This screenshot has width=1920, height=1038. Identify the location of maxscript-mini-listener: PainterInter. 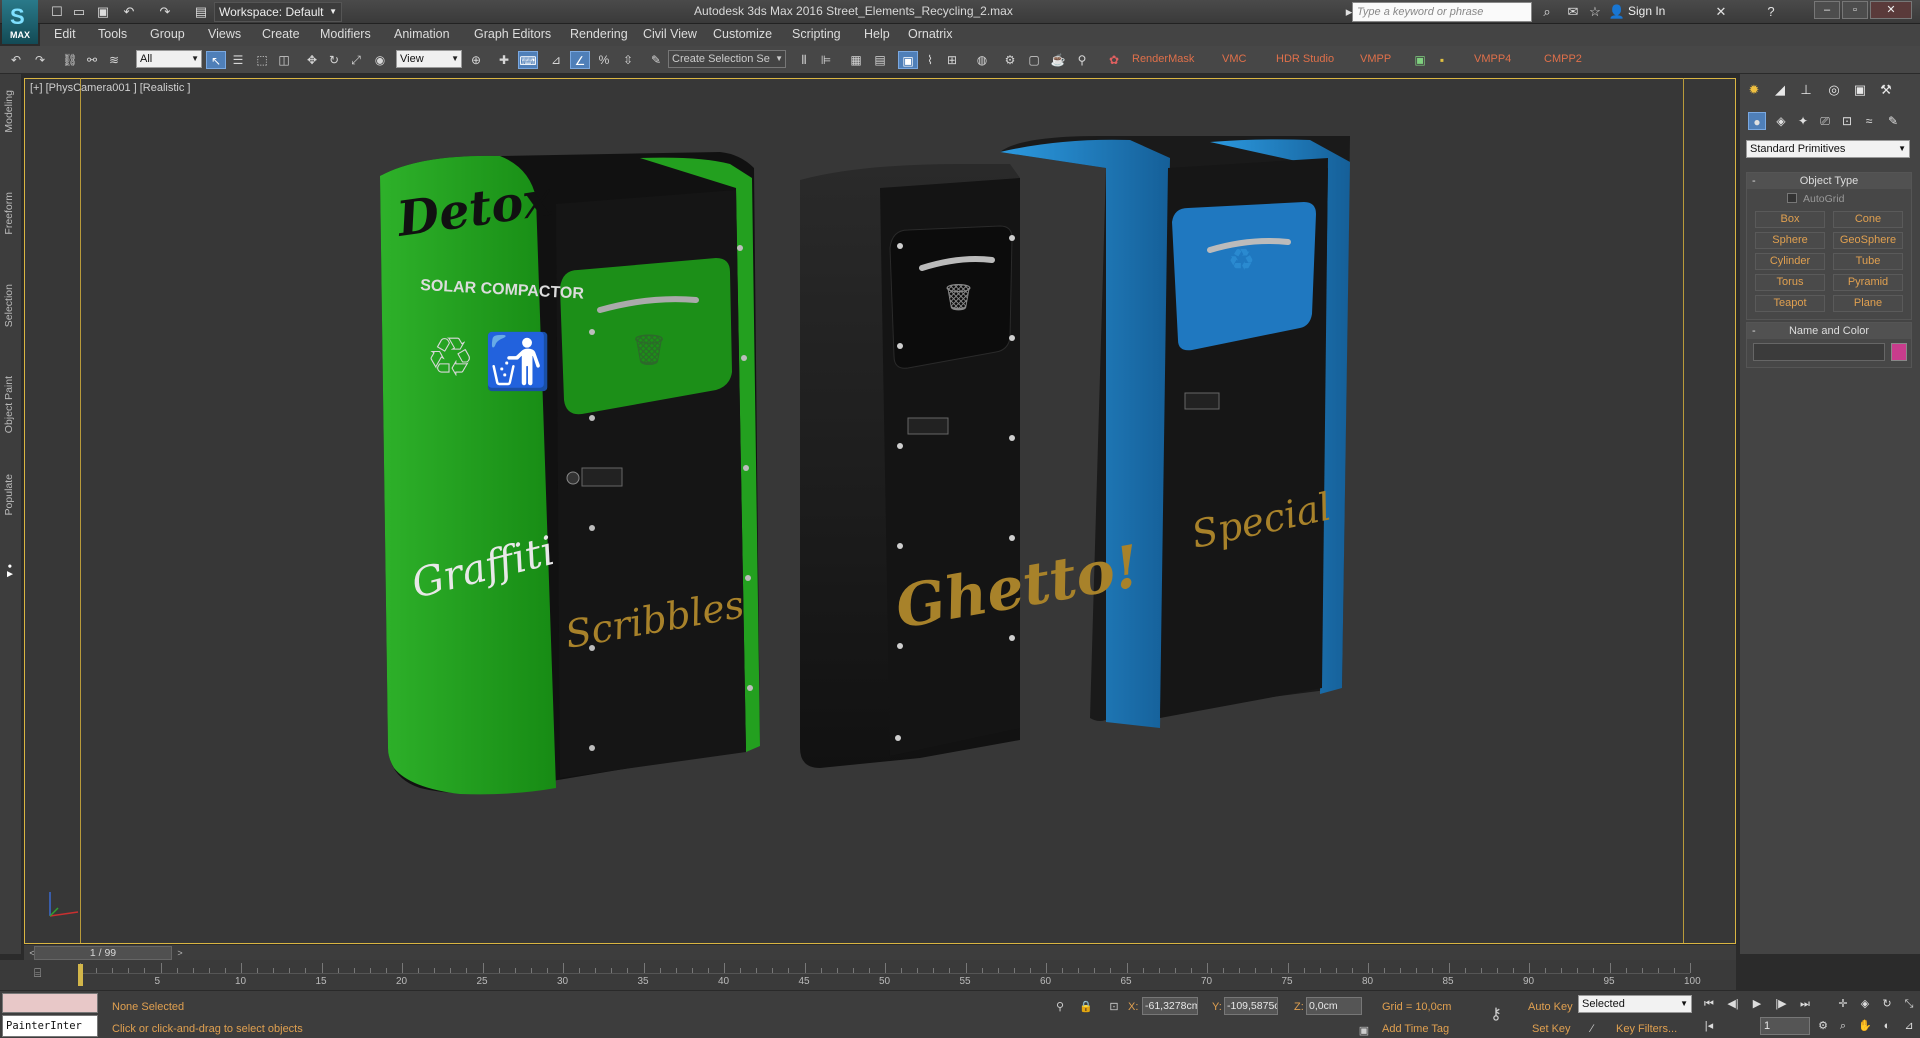
(50, 1026).